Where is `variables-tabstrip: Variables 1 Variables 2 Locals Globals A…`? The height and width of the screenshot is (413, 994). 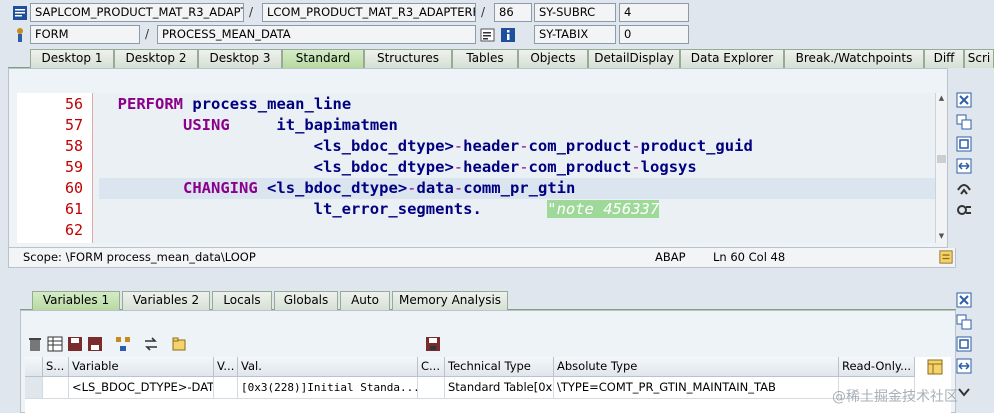
variables-tabstrip: Variables 1 Variables 2 Locals Globals A… is located at coordinates (488, 300).